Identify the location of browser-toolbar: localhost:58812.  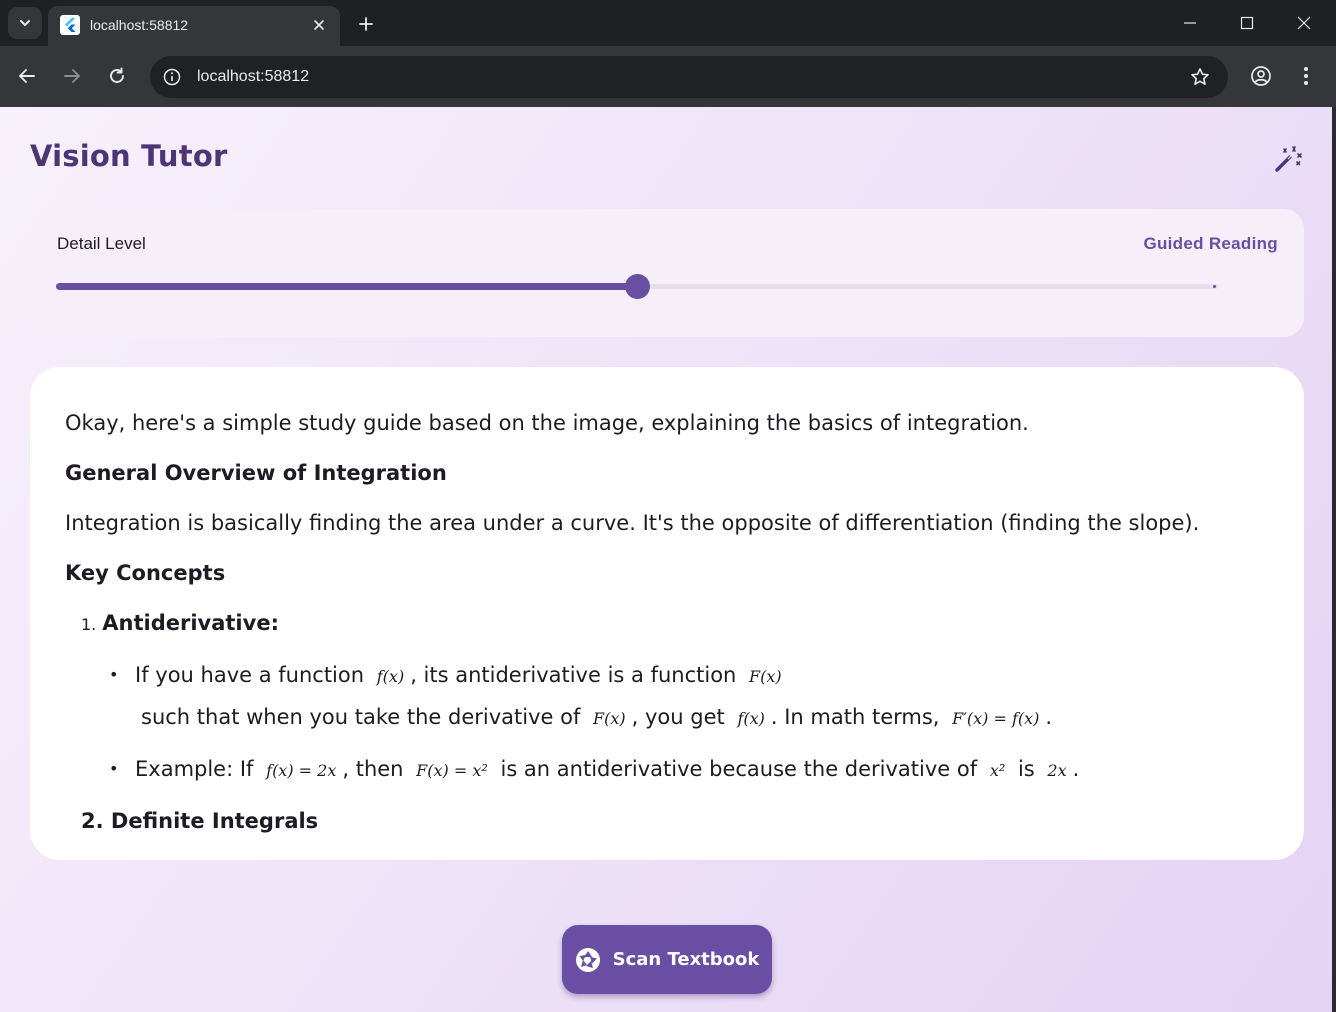
(668, 76).